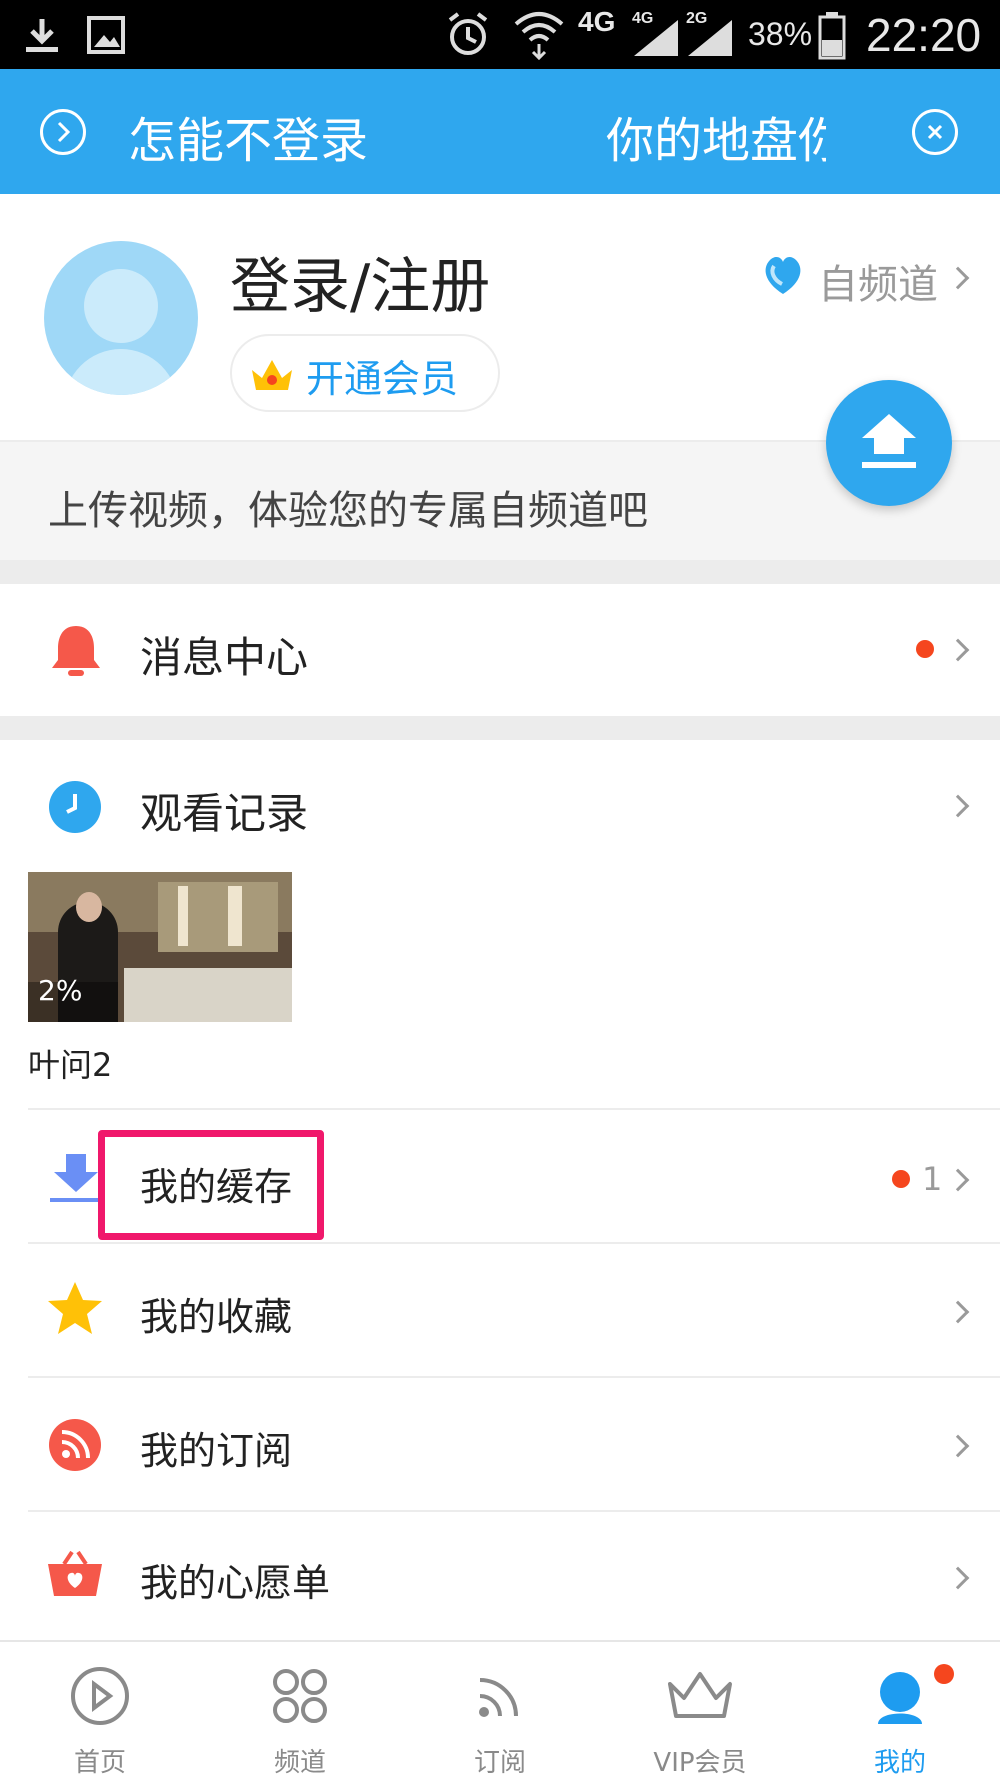 This screenshot has width=1000, height=1780. I want to click on clock-icon, so click(75, 807).